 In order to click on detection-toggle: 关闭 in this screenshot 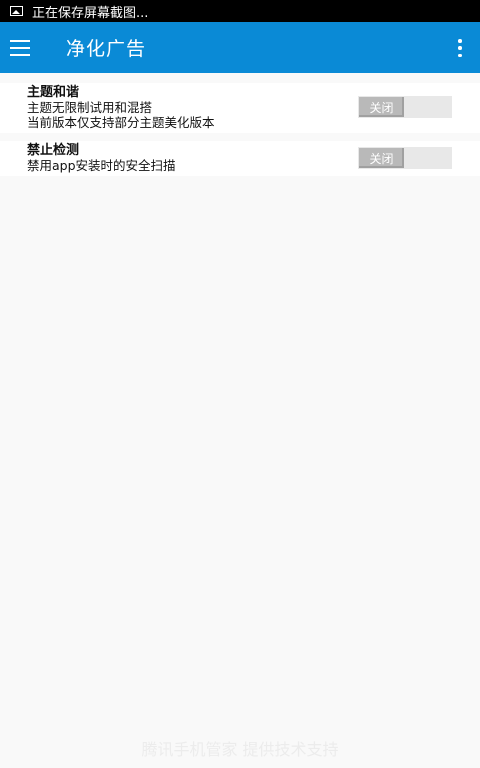, I will do `click(405, 158)`.